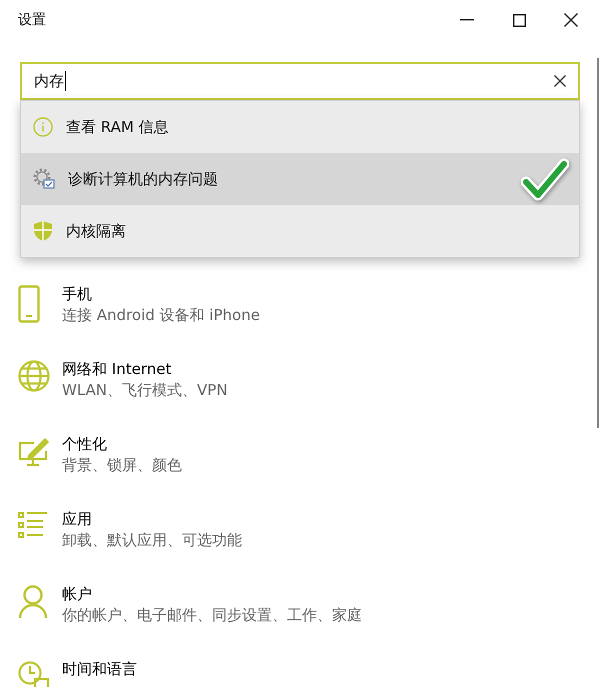 Image resolution: width=600 pixels, height=687 pixels. What do you see at coordinates (122, 465) in the screenshot?
I see `category-description: 背景、锁屏、颜色` at bounding box center [122, 465].